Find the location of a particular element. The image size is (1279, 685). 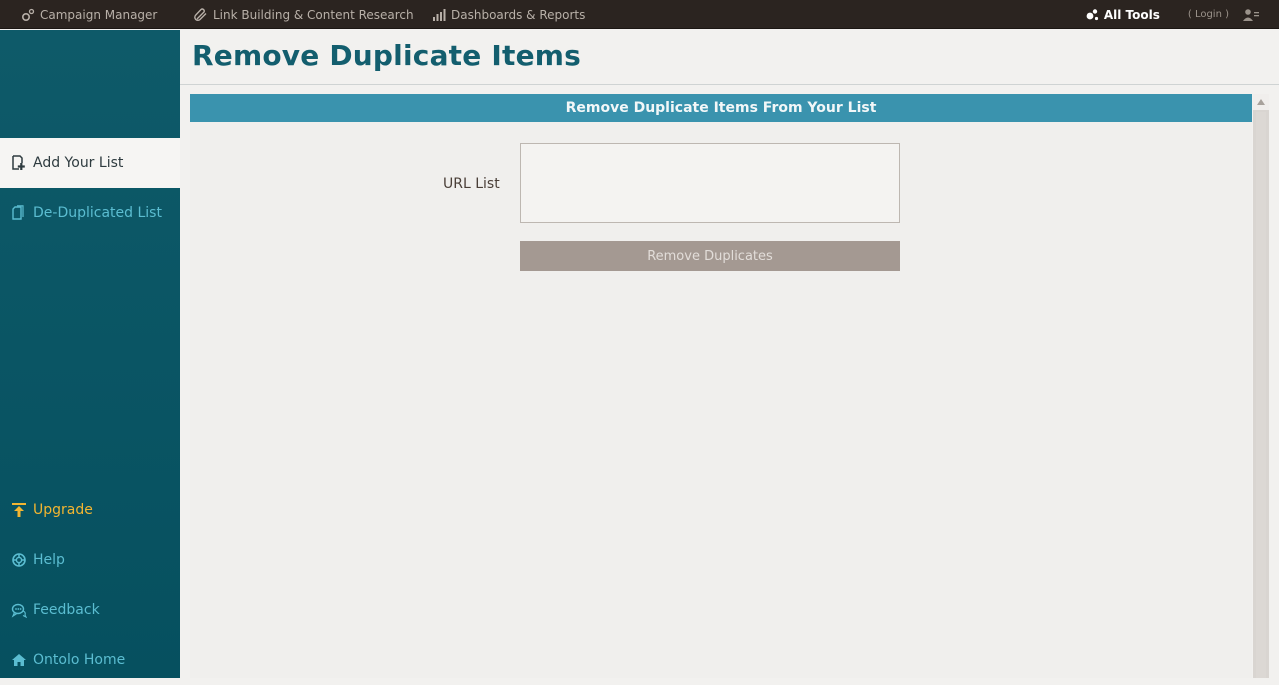

all-tools-label: All Tools is located at coordinates (1131, 14).